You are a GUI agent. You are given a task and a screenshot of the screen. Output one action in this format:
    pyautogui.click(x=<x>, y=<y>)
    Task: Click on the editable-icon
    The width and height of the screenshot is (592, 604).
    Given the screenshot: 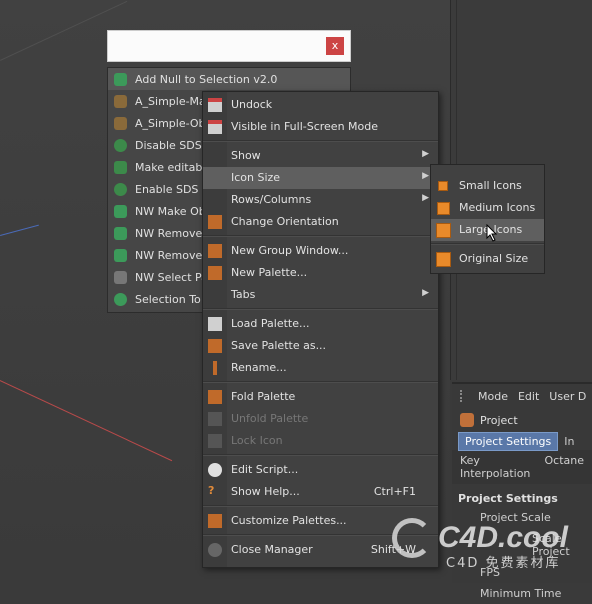 What is the action you would take?
    pyautogui.click(x=120, y=167)
    